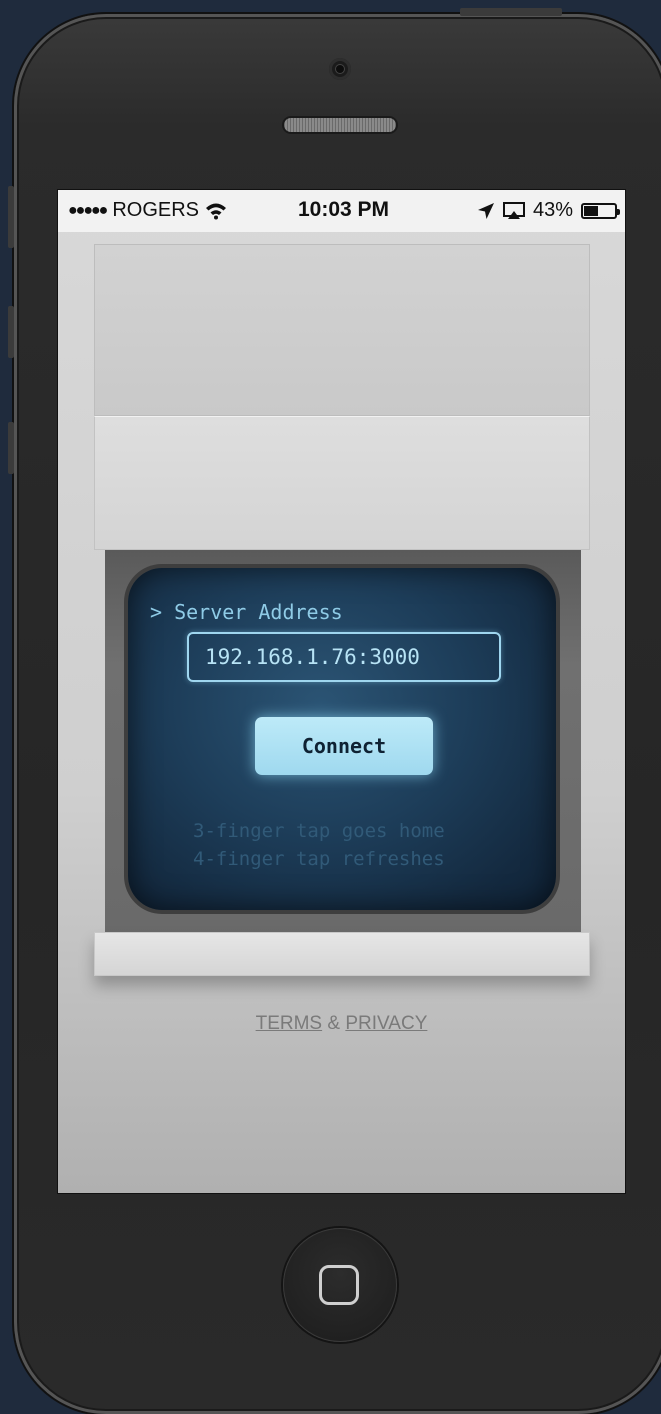 This screenshot has width=661, height=1414. What do you see at coordinates (88, 210) in the screenshot?
I see `signal-strength-icon: ●●●●●` at bounding box center [88, 210].